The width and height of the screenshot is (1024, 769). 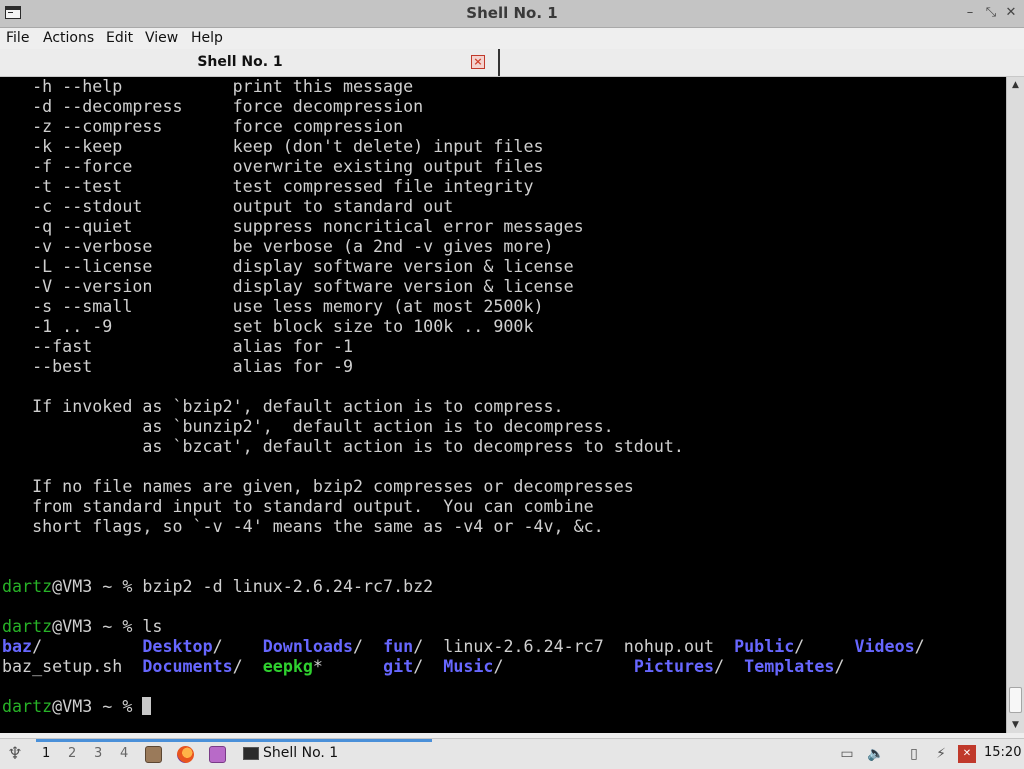 I want to click on terminal-text: -t --test test compressed file integrity, so click(x=268, y=186).